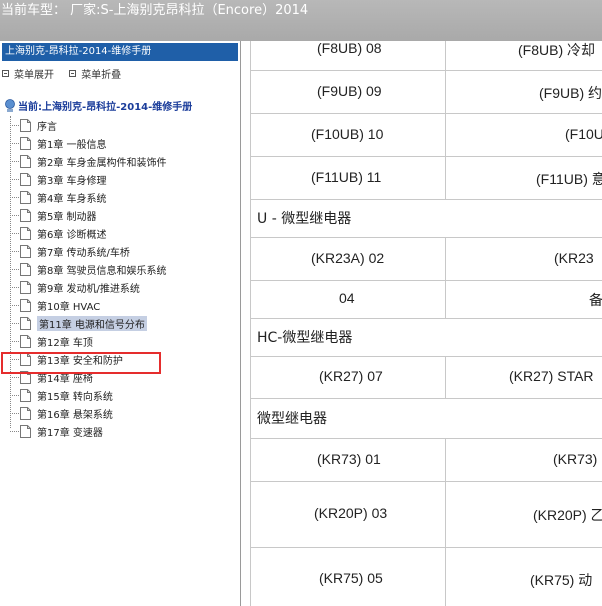 This screenshot has height=606, width=602. What do you see at coordinates (351, 376) in the screenshot?
I see `table-cell-code: (KR27) 07` at bounding box center [351, 376].